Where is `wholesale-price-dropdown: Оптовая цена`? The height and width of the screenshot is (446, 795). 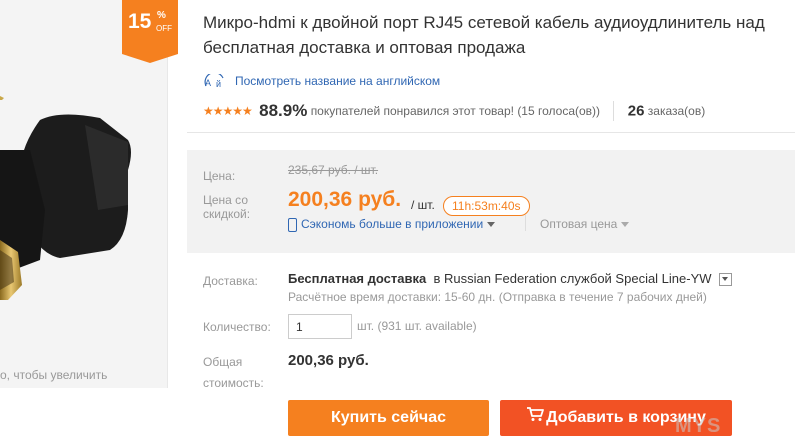
wholesale-price-dropdown: Оптовая цена is located at coordinates (585, 224).